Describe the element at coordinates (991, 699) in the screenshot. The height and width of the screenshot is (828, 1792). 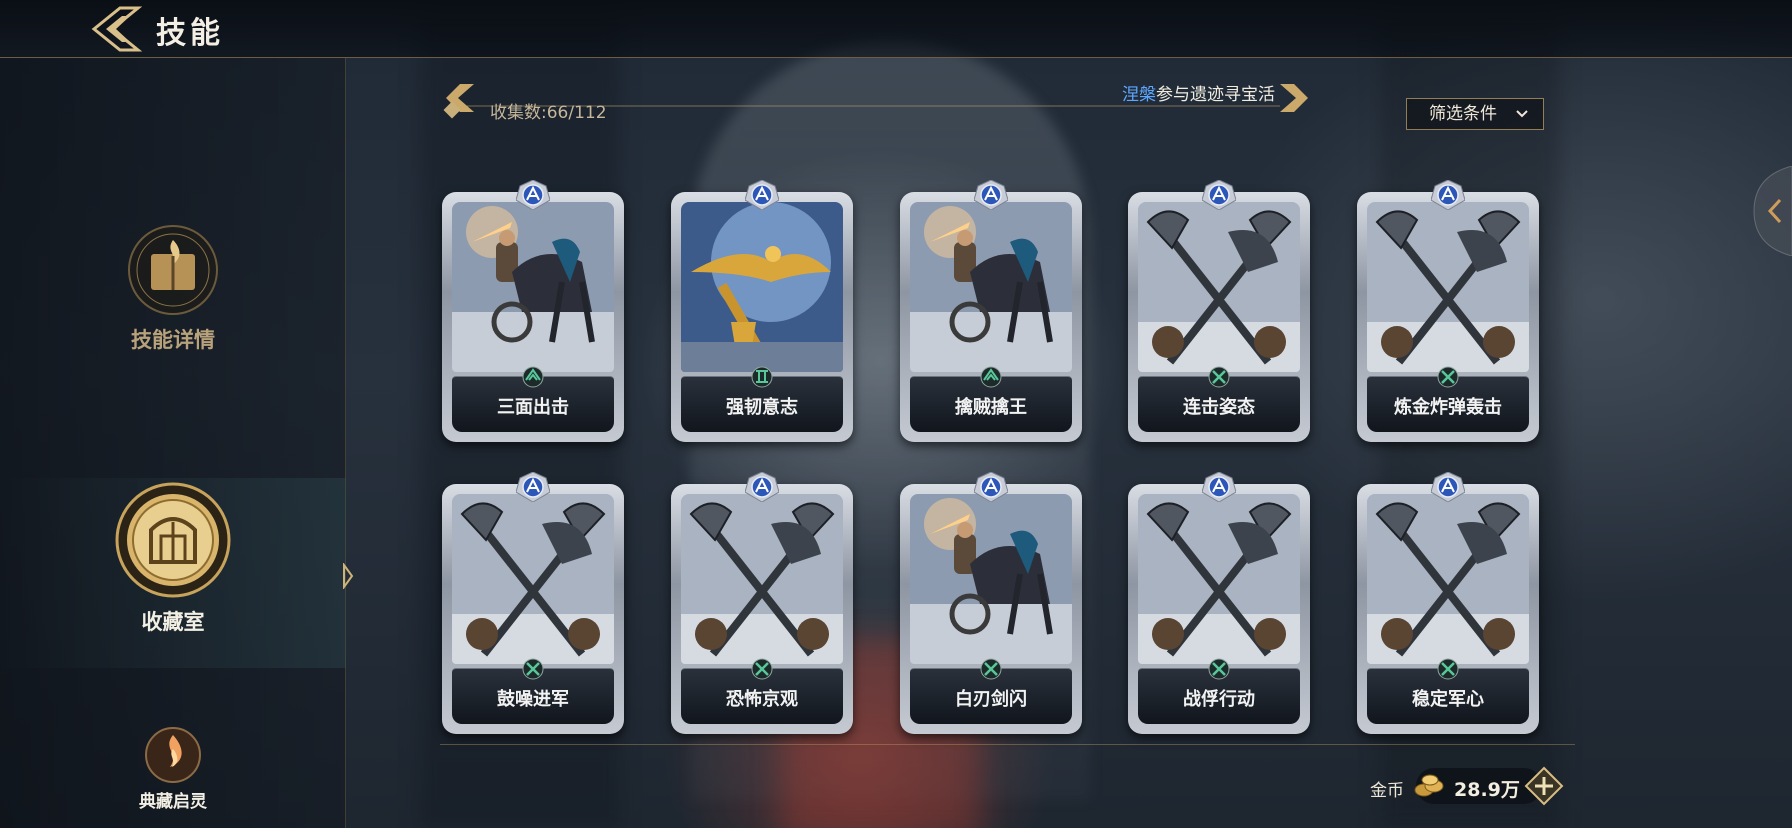
I see `card-name: 白刃剑闪` at that location.